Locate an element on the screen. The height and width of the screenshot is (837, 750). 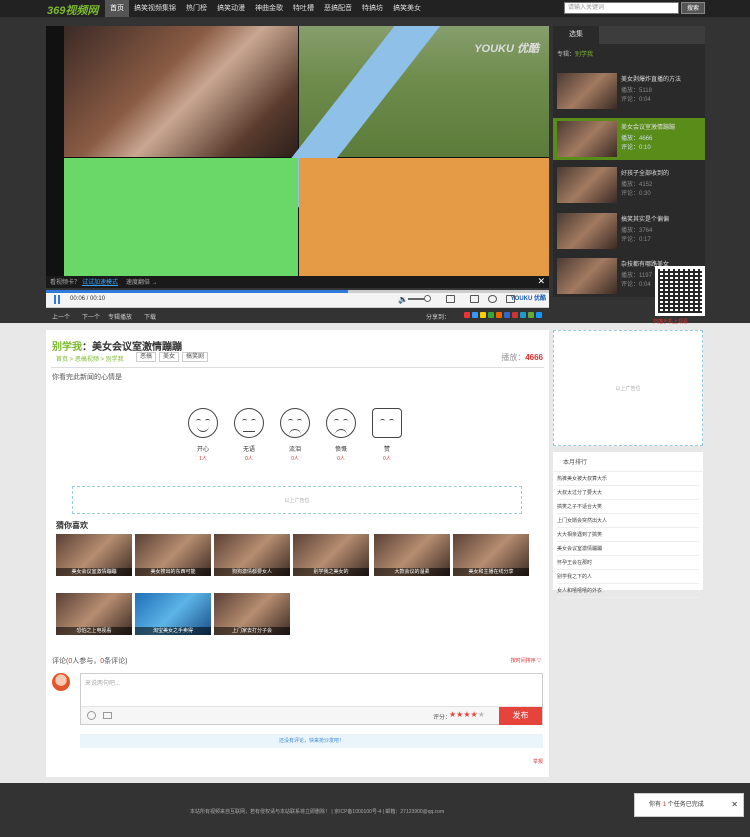
tag-list: 恶搞 美女 搞笑剧 is located at coordinates (172, 357).